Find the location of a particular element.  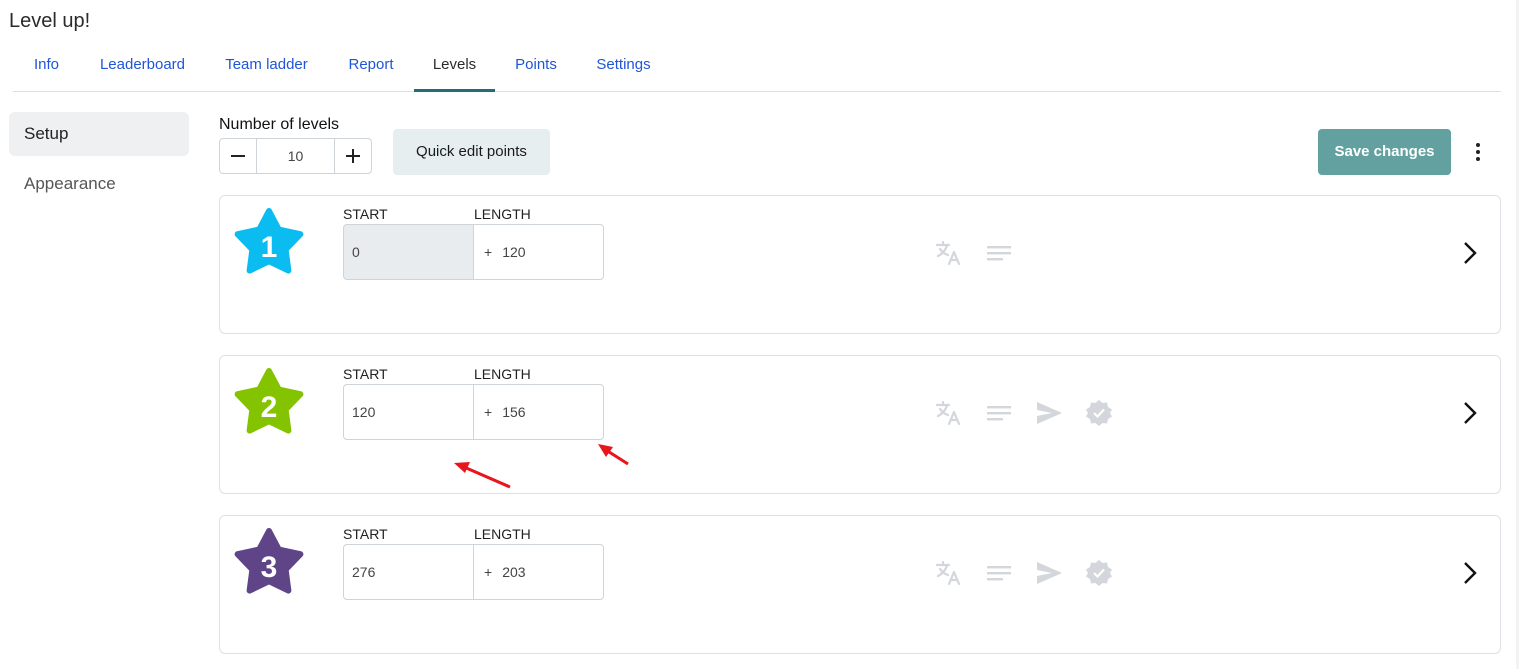

more-vertical-icon is located at coordinates (1478, 152).